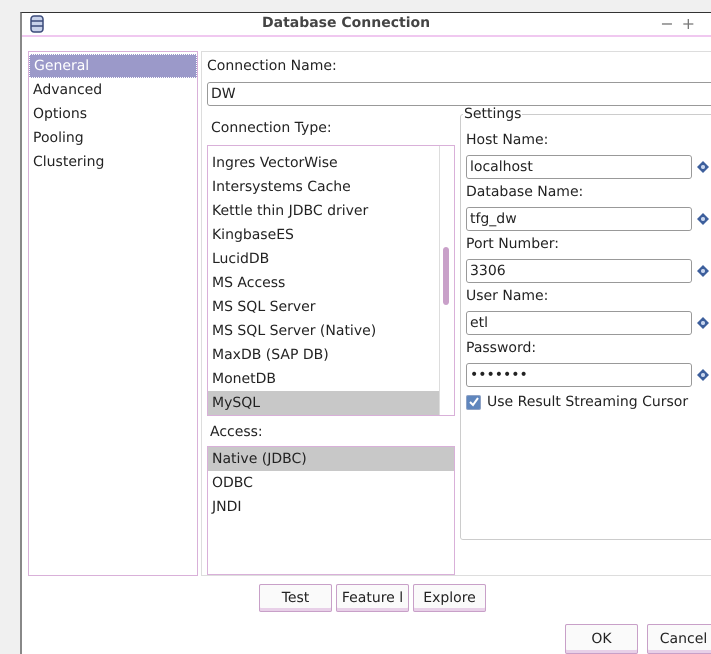 This screenshot has width=711, height=654. Describe the element at coordinates (272, 129) in the screenshot. I see `field-label: Connection Type:` at that location.